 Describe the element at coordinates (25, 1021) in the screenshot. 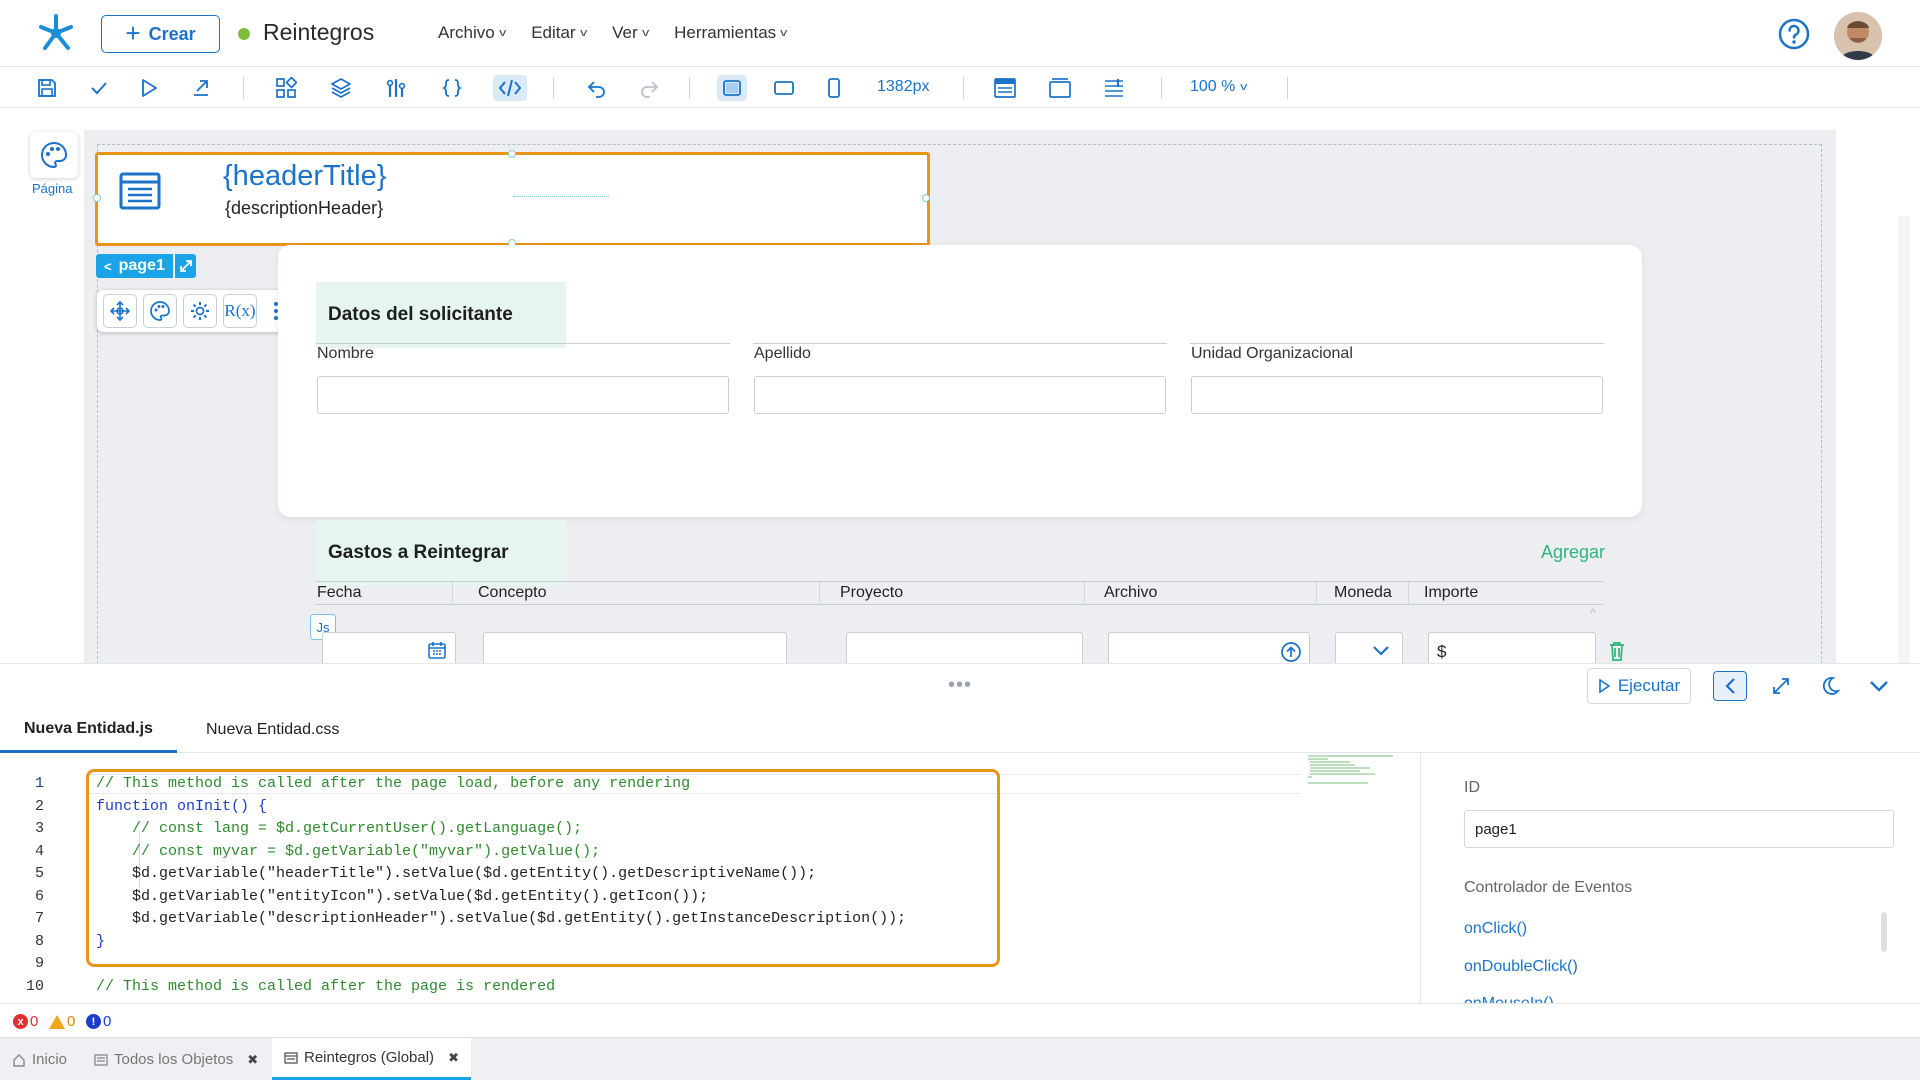

I see `error-count: x0` at that location.